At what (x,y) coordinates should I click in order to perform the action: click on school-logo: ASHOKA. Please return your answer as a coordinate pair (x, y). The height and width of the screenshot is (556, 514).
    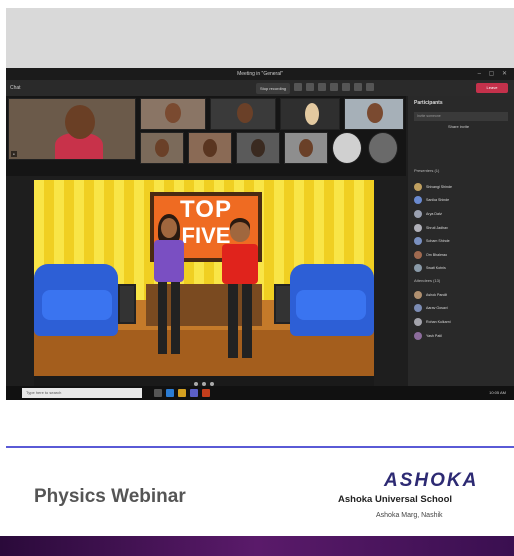
    Looking at the image, I should click on (431, 480).